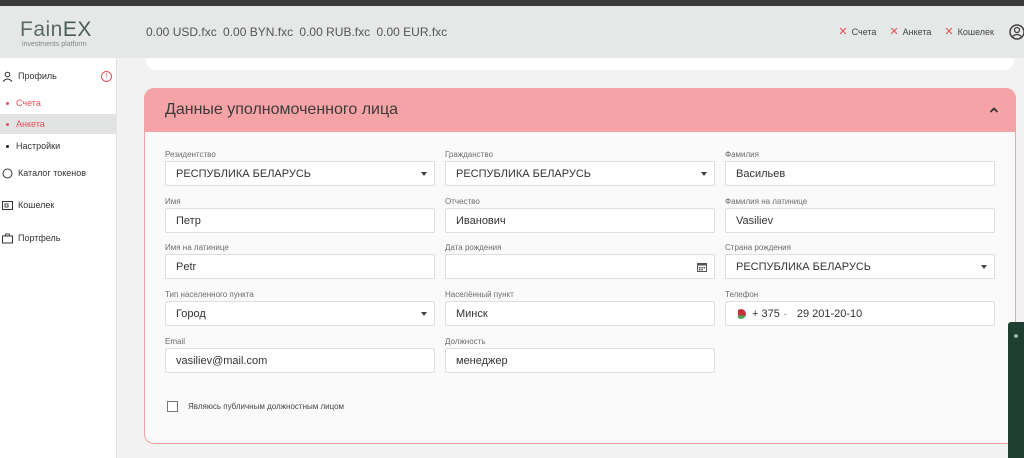  What do you see at coordinates (469, 154) in the screenshot?
I see `citizenship-label: Гражданство` at bounding box center [469, 154].